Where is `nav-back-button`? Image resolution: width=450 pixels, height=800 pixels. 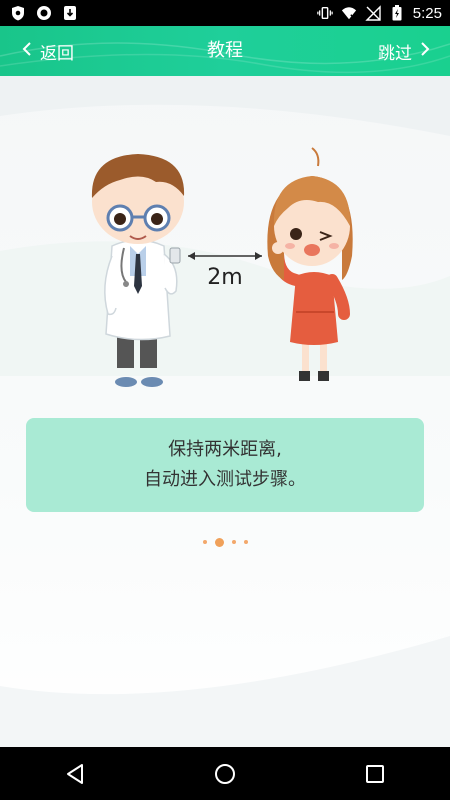 nav-back-button is located at coordinates (75, 773).